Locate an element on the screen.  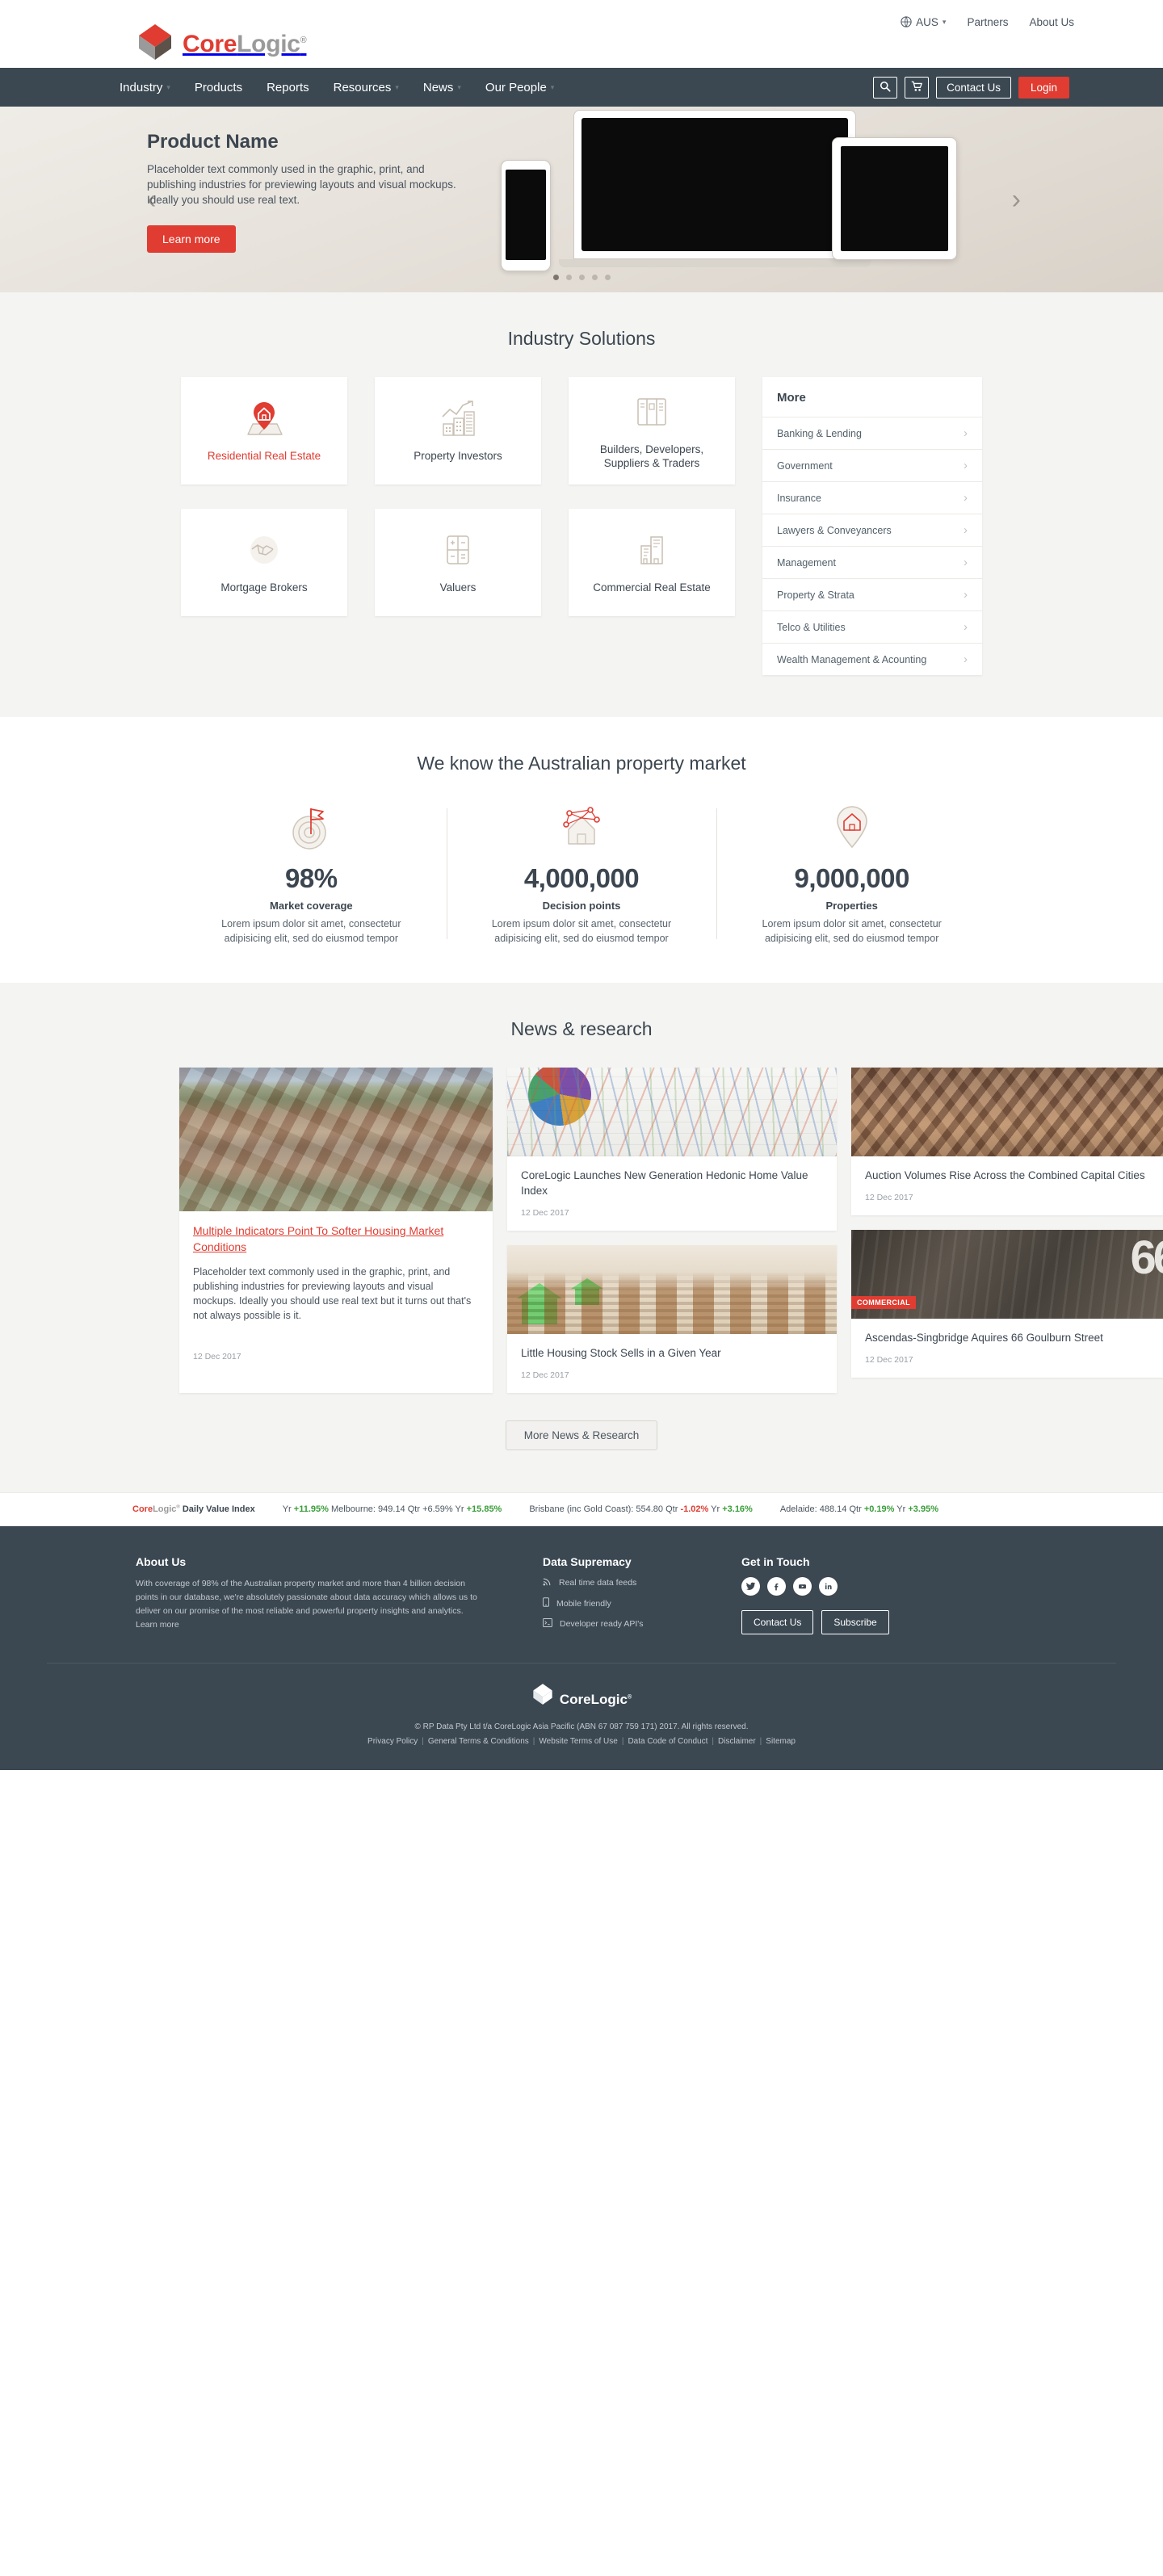
industry-card-property-investors: Property Investors is located at coordinates (458, 431).